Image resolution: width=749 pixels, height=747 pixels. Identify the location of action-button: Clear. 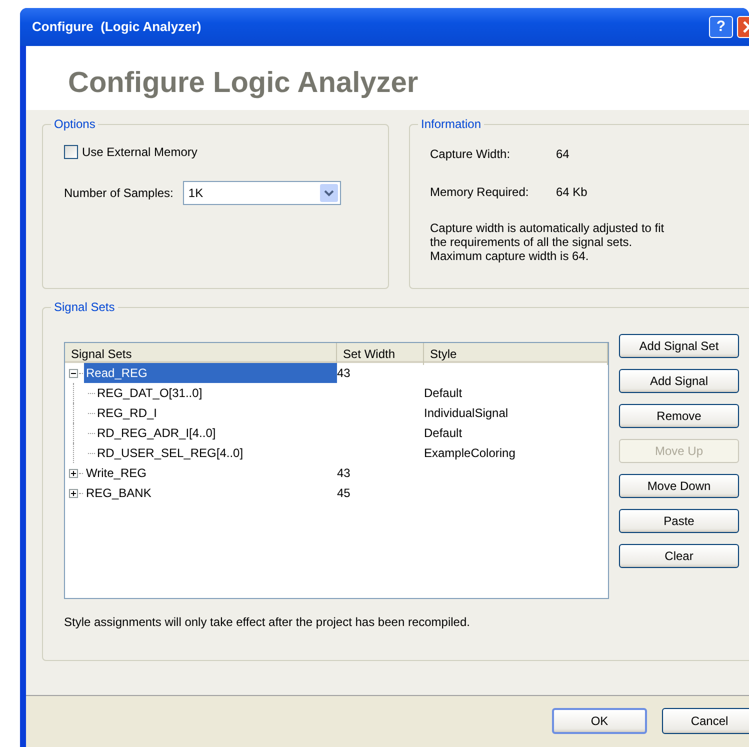
(679, 556).